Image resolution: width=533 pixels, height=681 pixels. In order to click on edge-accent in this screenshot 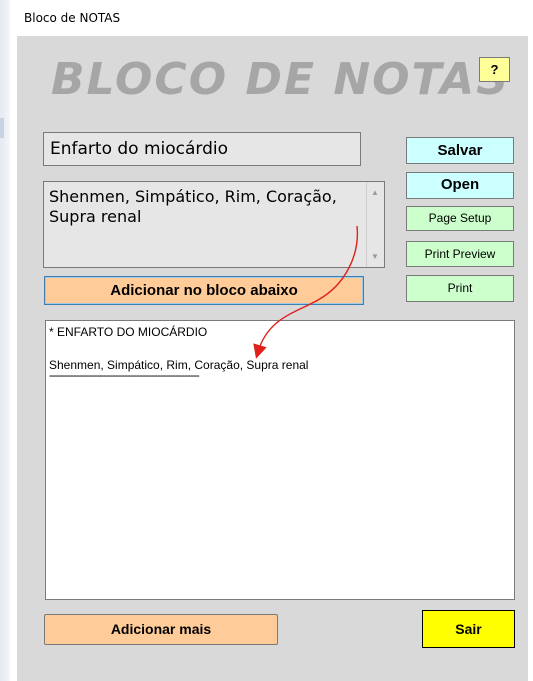, I will do `click(2, 128)`.